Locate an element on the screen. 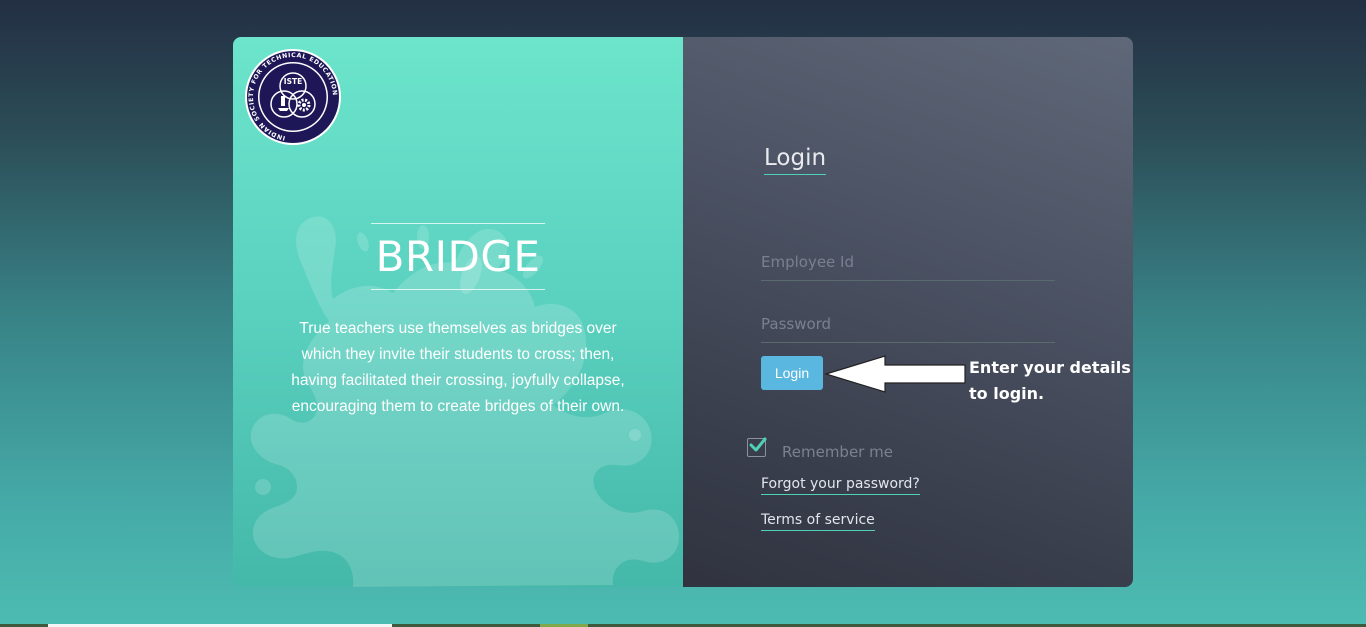 The width and height of the screenshot is (1366, 627). app-title: BRIDGE is located at coordinates (458, 256).